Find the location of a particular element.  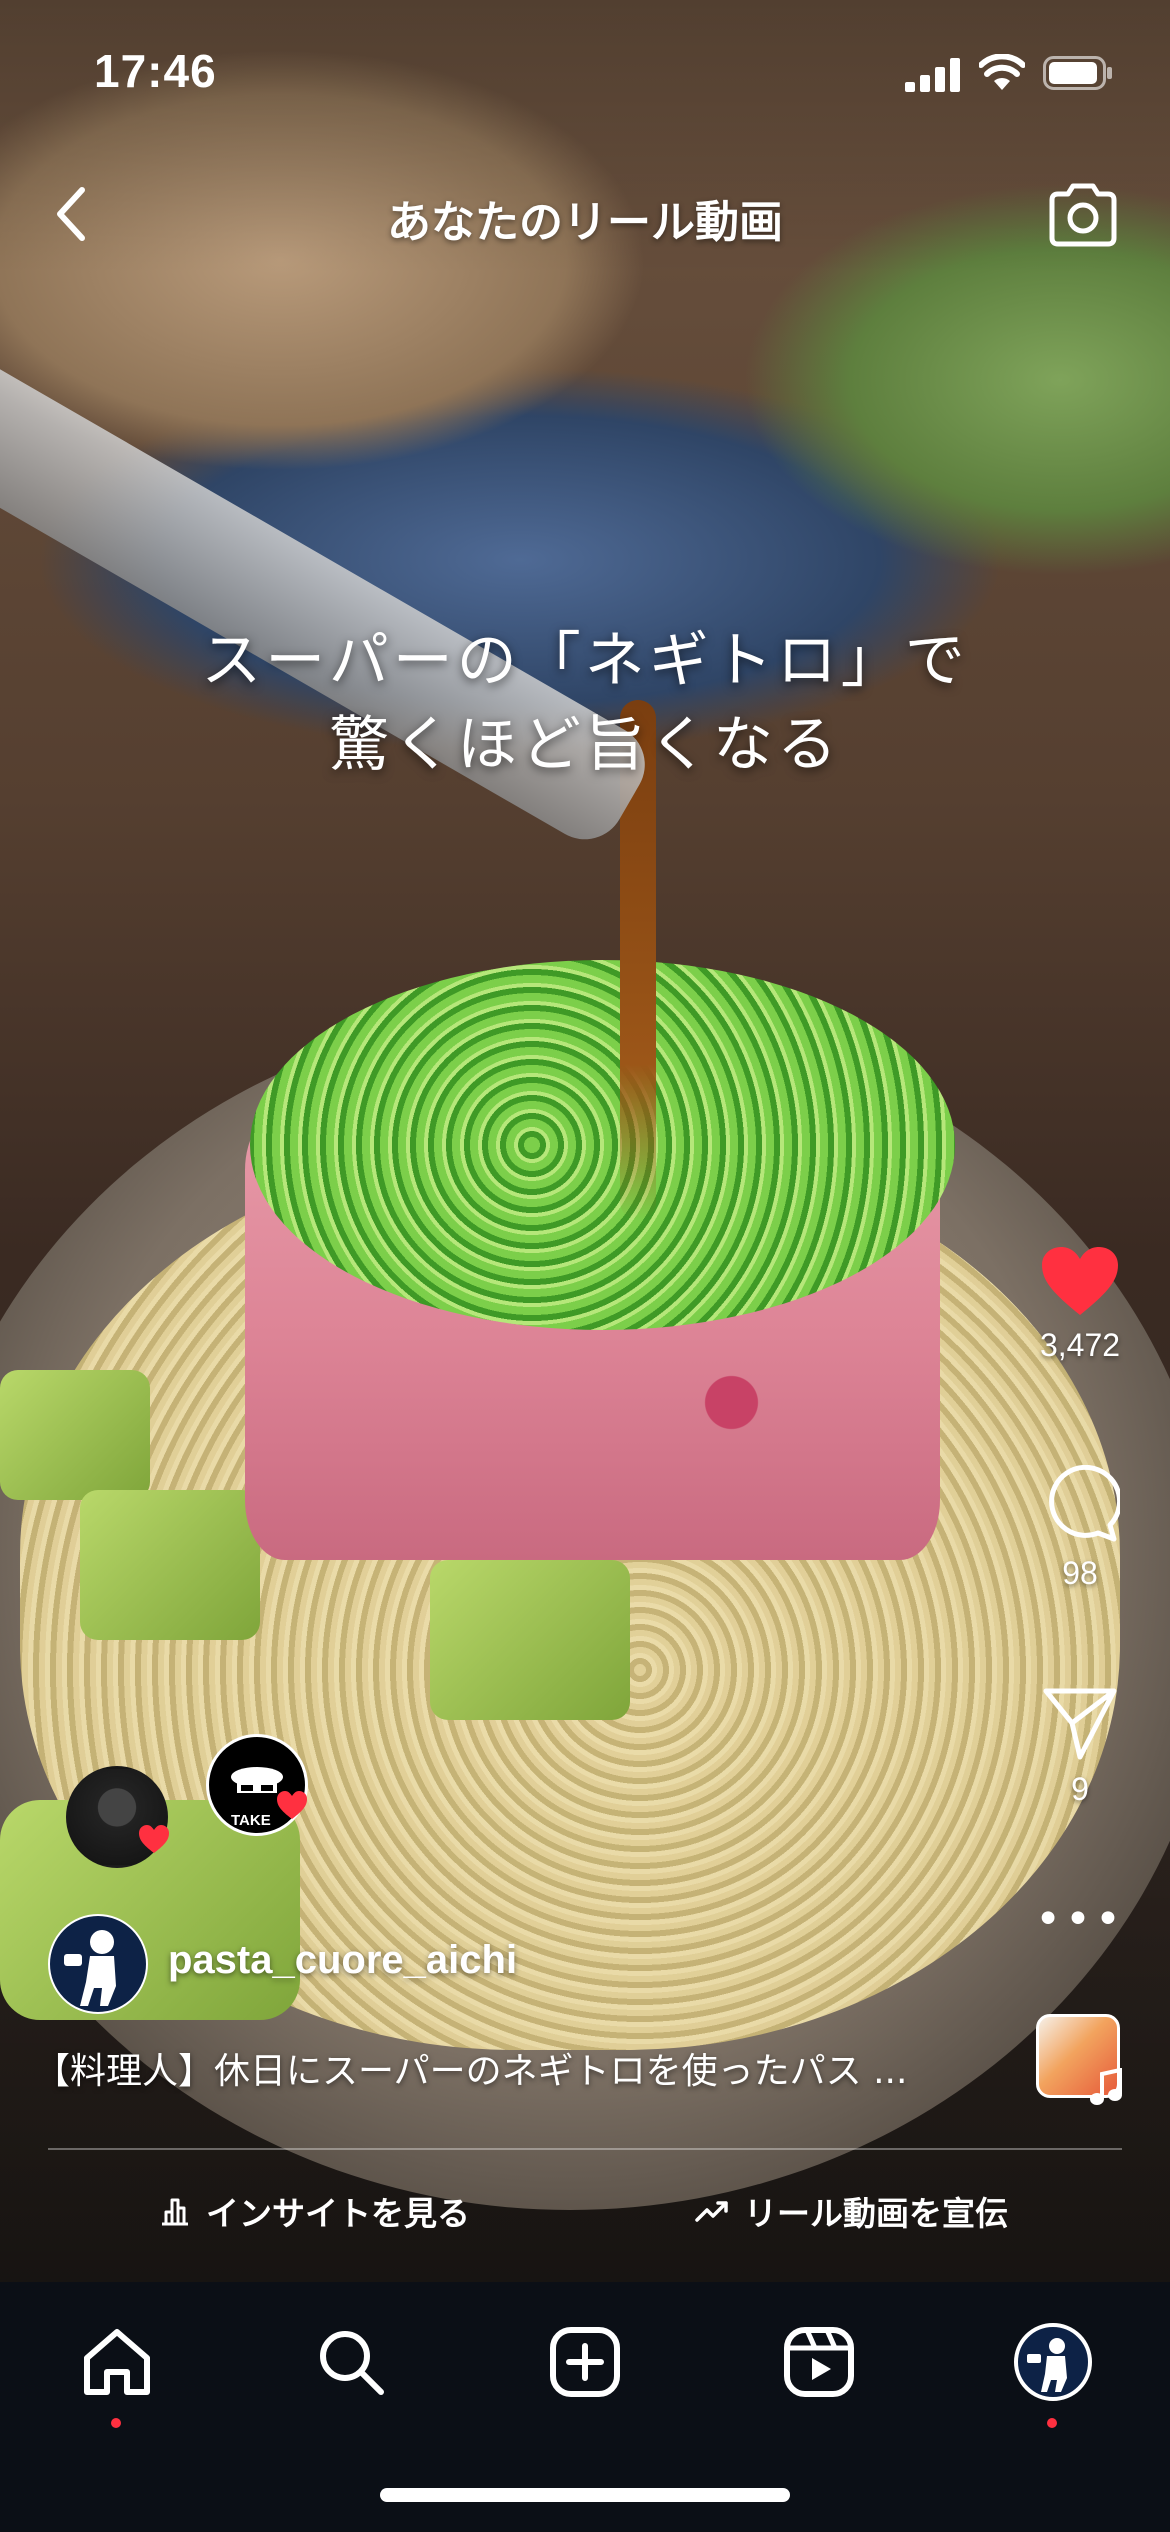

tab-create is located at coordinates (585, 2362).